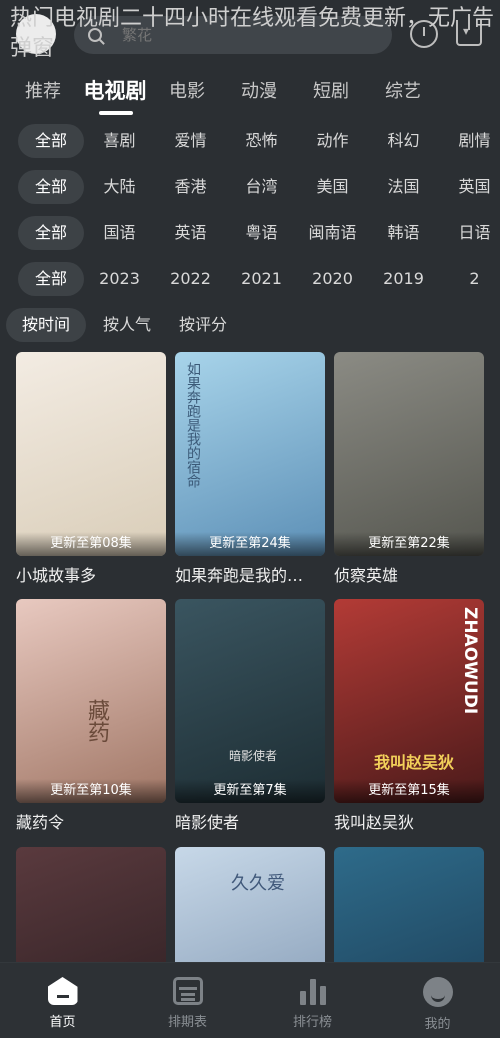 The width and height of the screenshot is (500, 1038). Describe the element at coordinates (92, 821) in the screenshot. I see `series-title: 藏药令` at that location.